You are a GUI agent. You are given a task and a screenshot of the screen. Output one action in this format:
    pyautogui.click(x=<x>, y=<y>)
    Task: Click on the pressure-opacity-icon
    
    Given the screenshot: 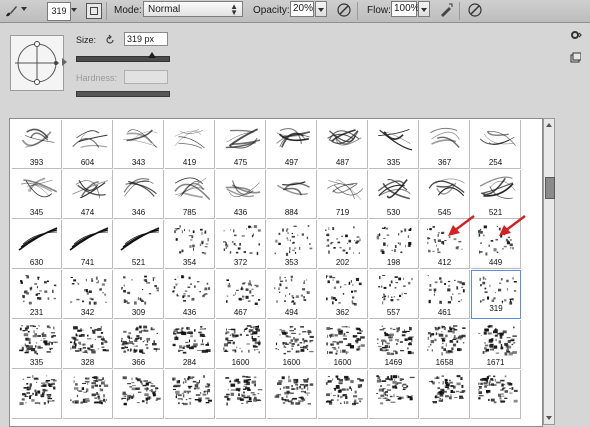 What is the action you would take?
    pyautogui.click(x=344, y=10)
    